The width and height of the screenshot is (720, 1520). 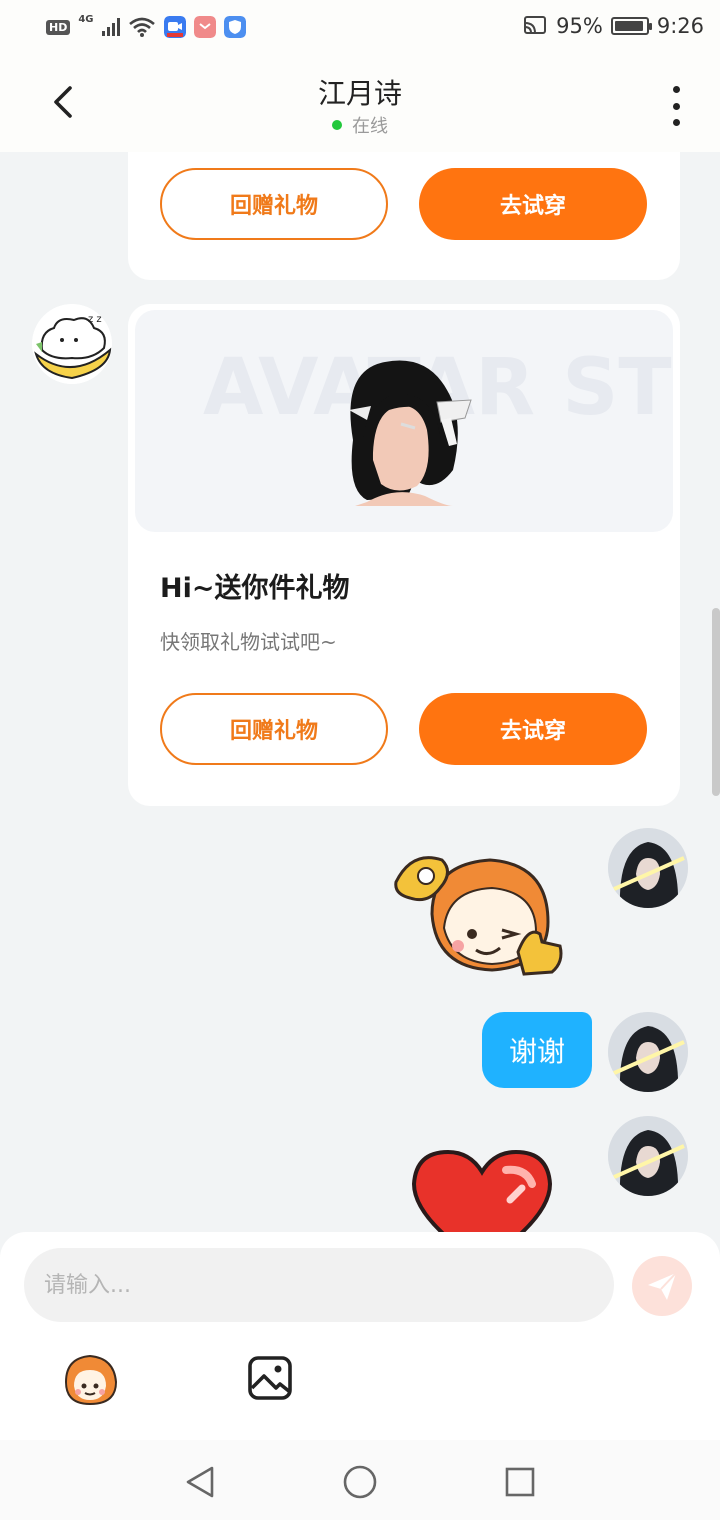 I want to click on sleeping-dog-avatar-icon: z z, so click(x=72, y=344).